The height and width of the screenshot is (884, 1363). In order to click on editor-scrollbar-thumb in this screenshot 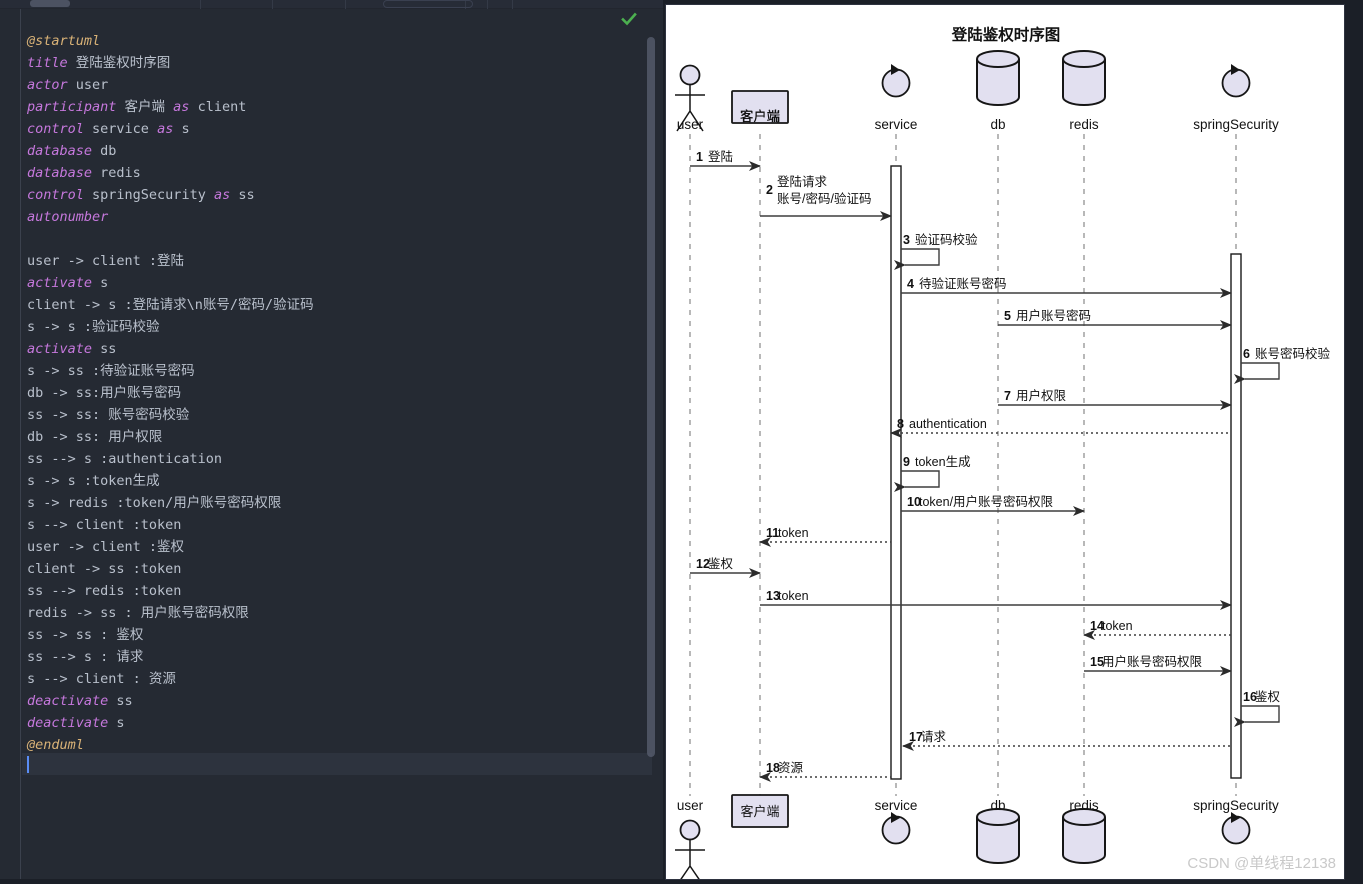, I will do `click(651, 397)`.